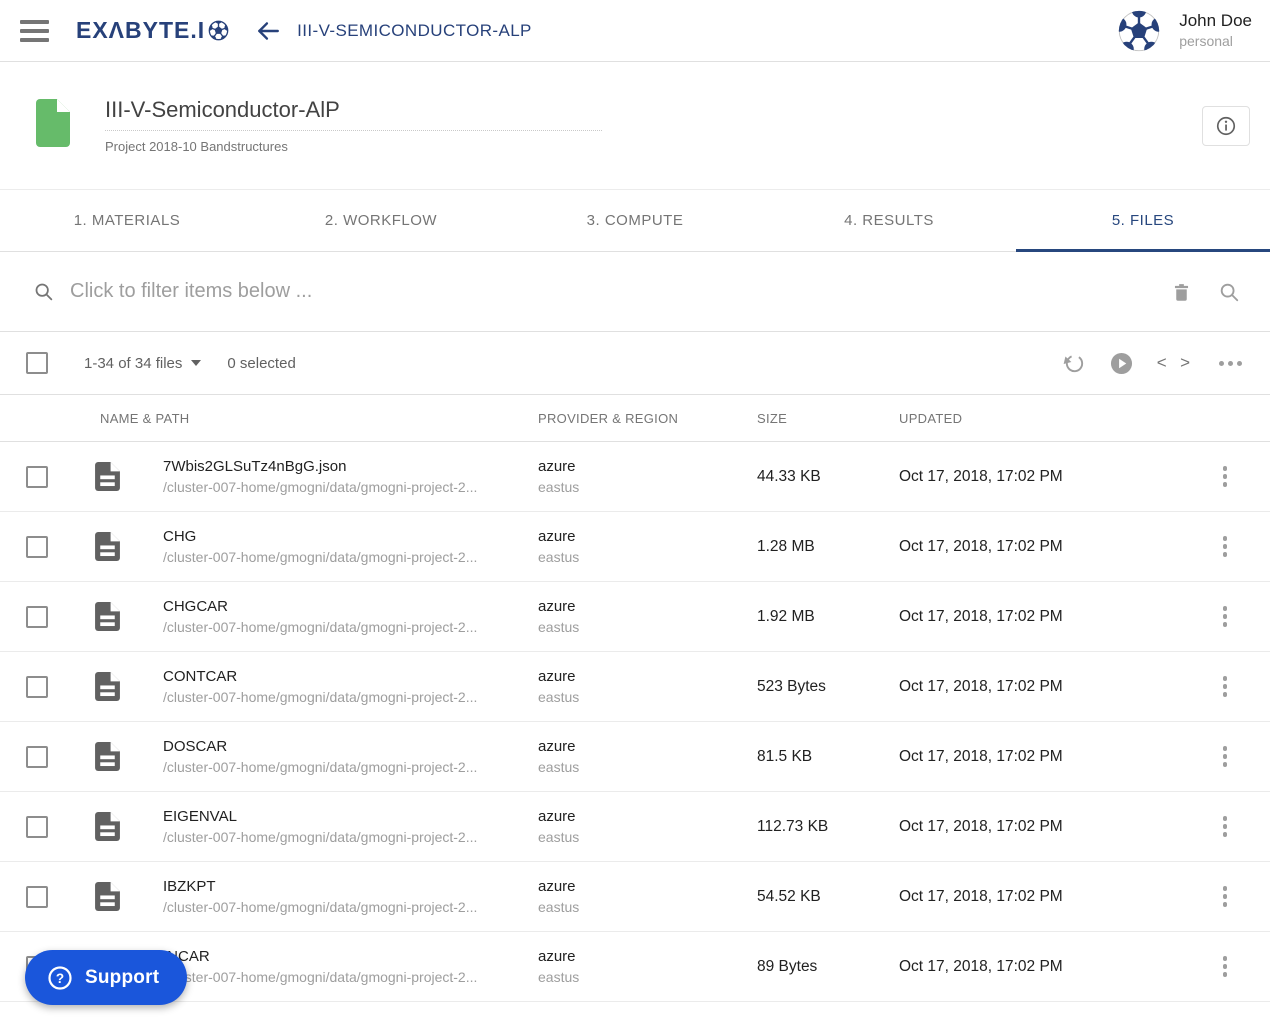 The height and width of the screenshot is (1022, 1270). Describe the element at coordinates (1226, 125) in the screenshot. I see `info-button` at that location.